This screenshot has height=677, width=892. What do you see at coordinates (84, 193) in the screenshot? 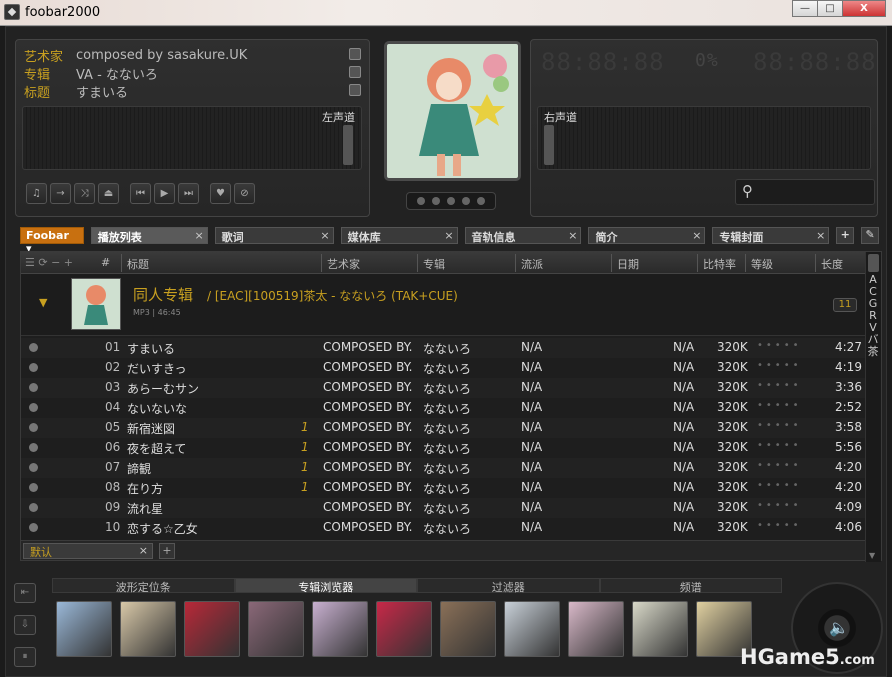
I see `shuffle-icon: ⤨` at bounding box center [84, 193].